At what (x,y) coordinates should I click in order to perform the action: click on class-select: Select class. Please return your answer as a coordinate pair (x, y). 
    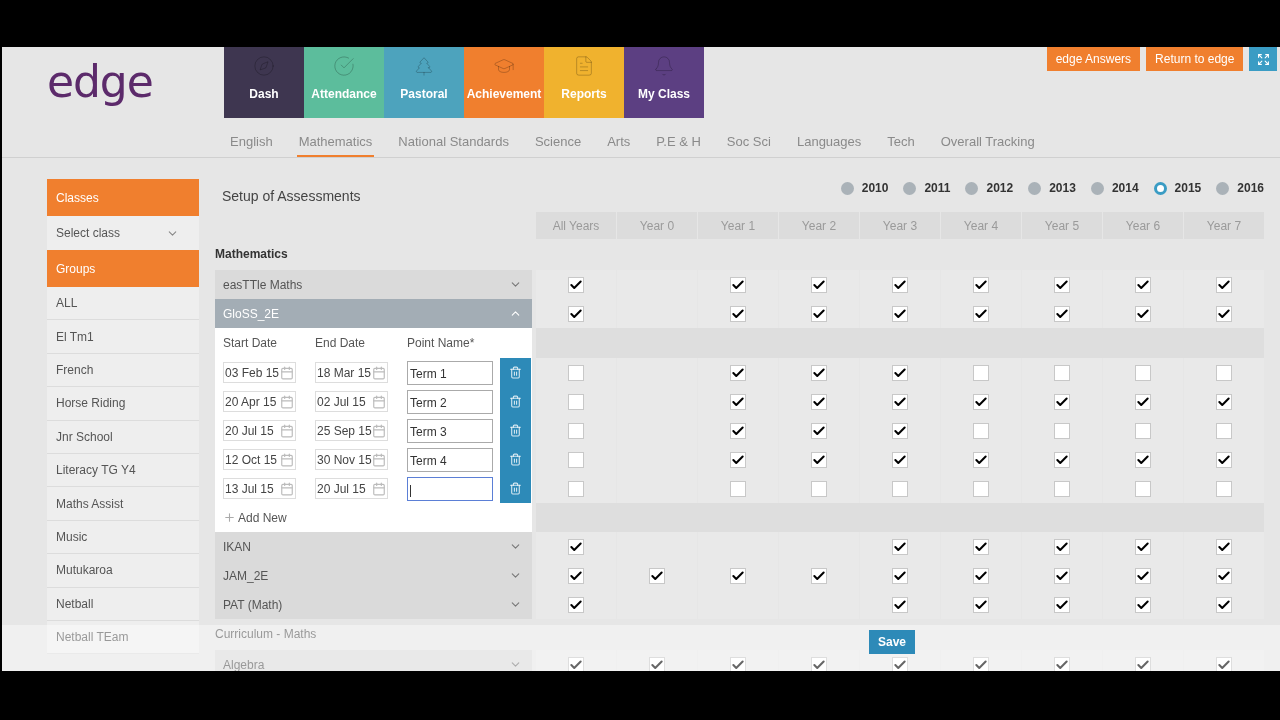
    Looking at the image, I should click on (123, 233).